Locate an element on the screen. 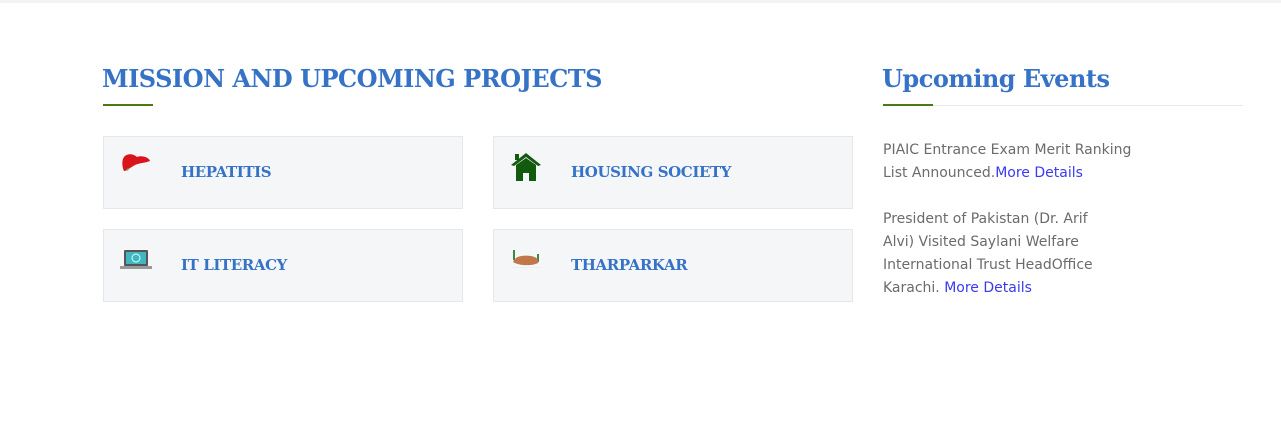 This screenshot has height=448, width=1281. project-label: HEPATITIS is located at coordinates (226, 172).